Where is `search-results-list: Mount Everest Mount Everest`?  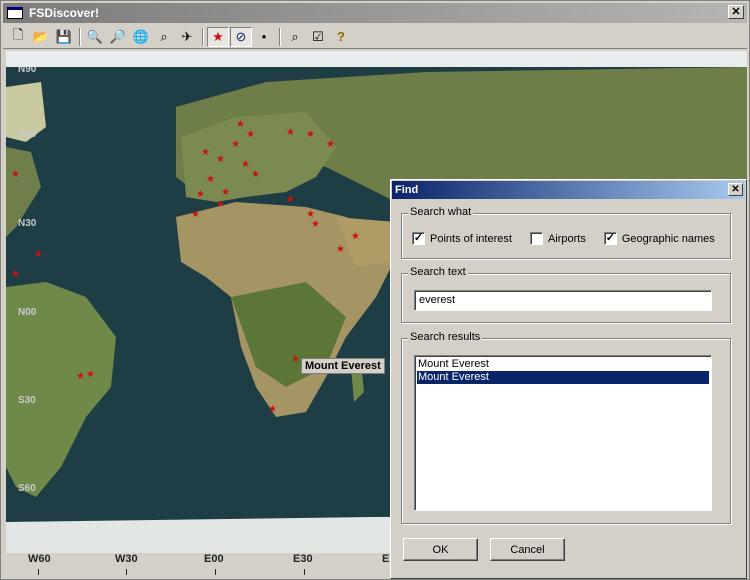 search-results-list: Mount Everest Mount Everest is located at coordinates (563, 433).